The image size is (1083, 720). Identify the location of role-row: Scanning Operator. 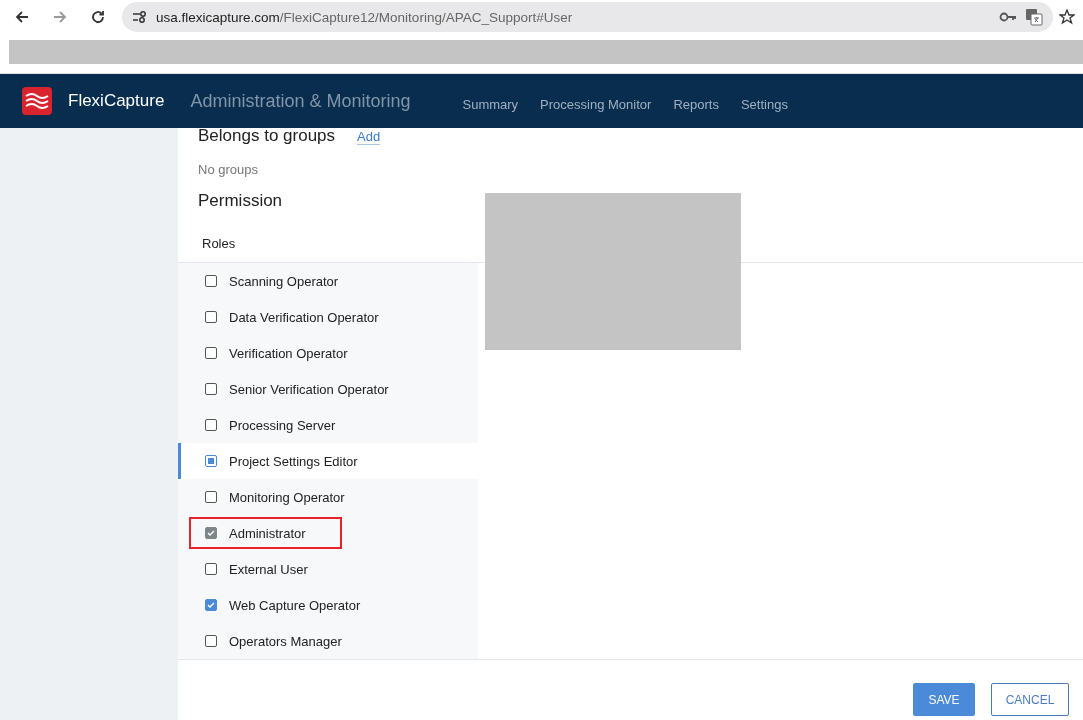
(328, 281).